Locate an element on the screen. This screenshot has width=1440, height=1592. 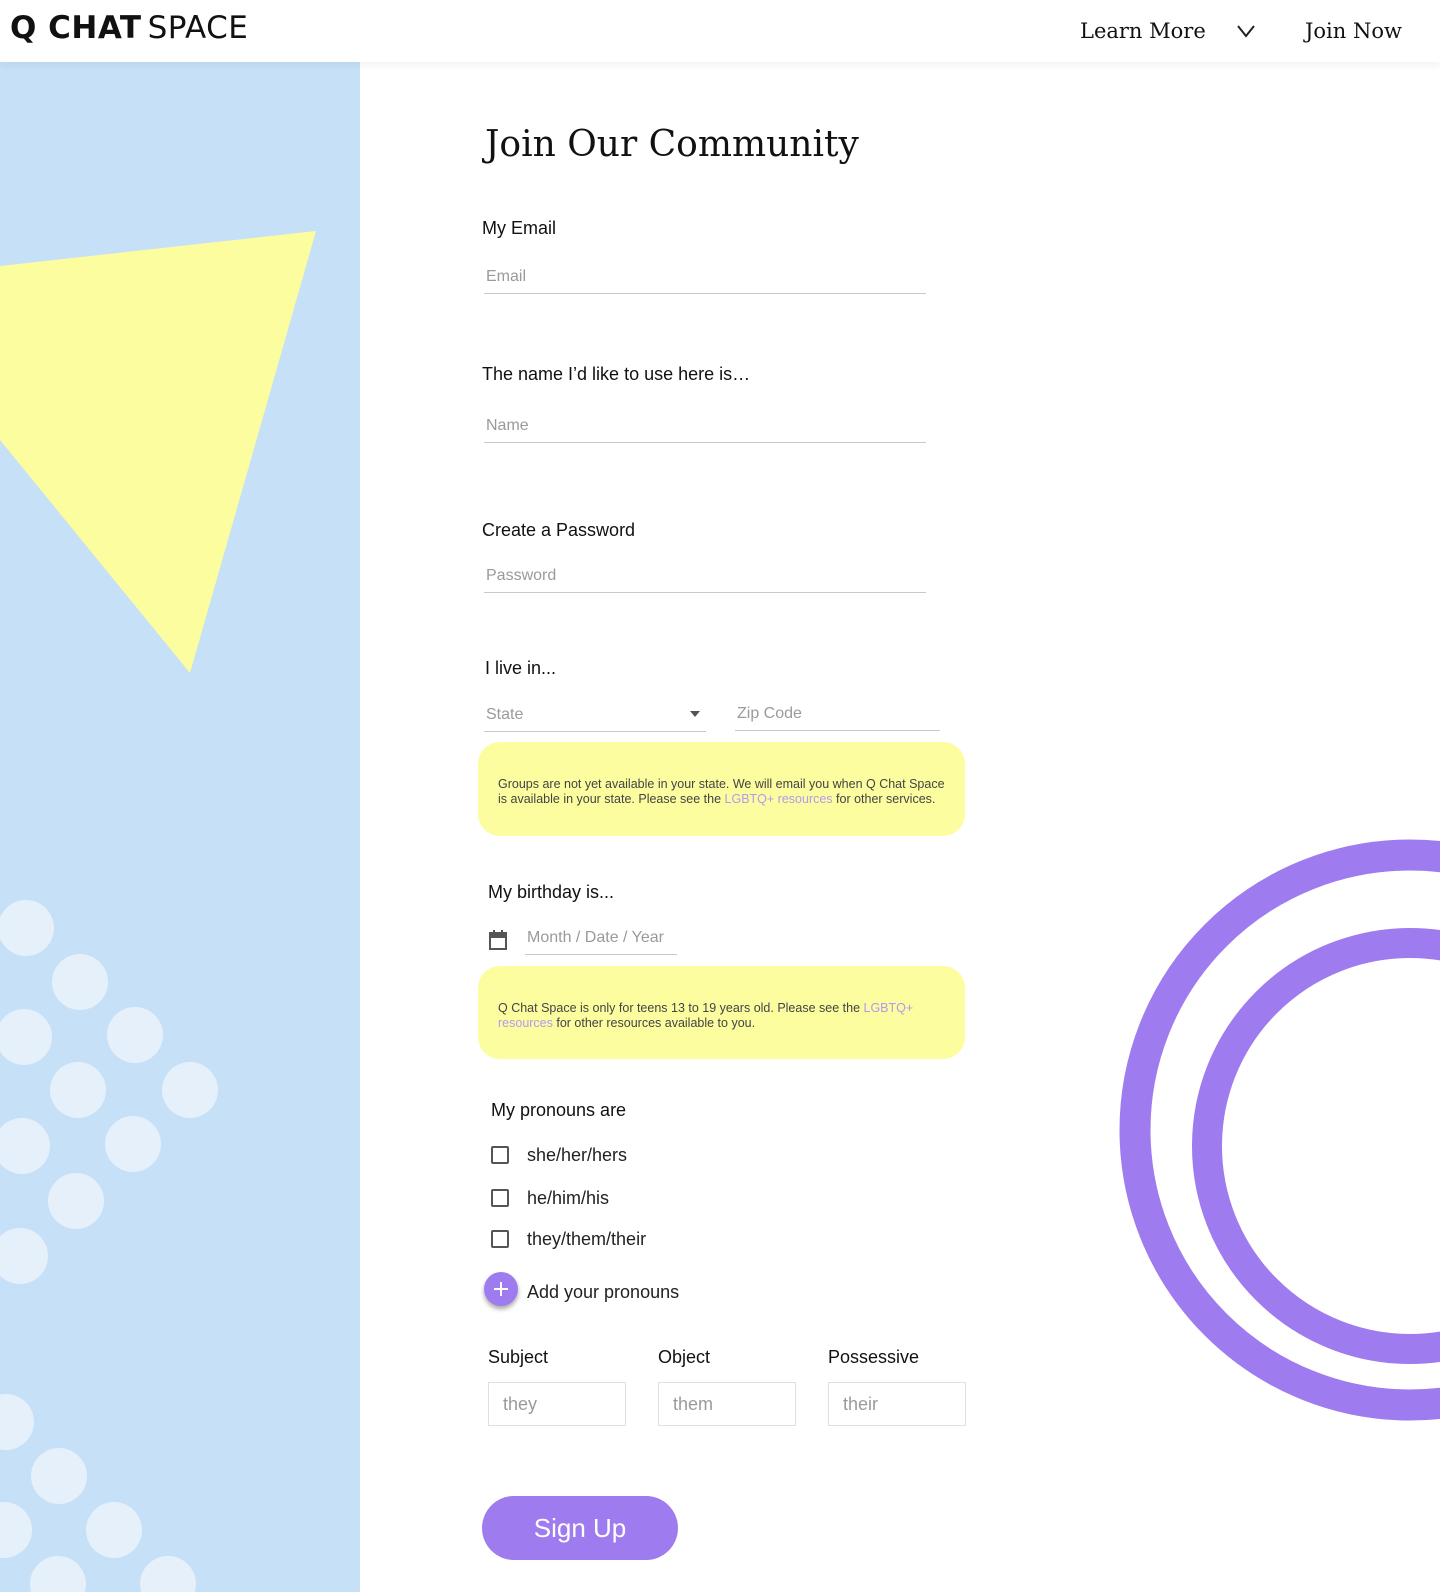
logo-bold-text: Q CHAT is located at coordinates (76, 28).